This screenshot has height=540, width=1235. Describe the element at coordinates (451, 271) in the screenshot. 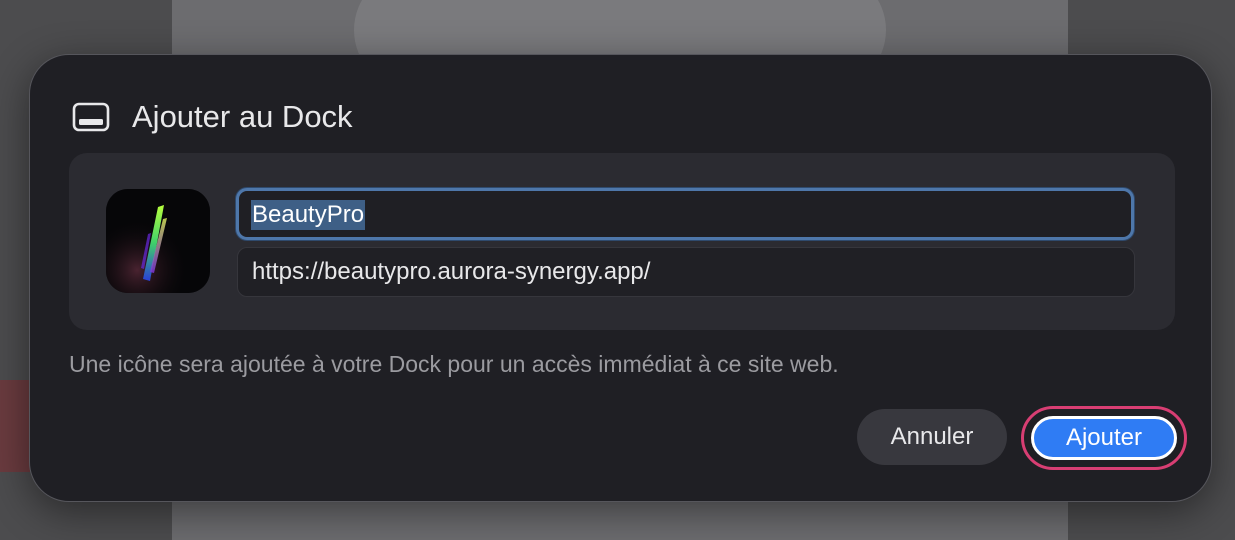

I see `app-url-text: https://beautypro.aurora-synergy.app/` at that location.